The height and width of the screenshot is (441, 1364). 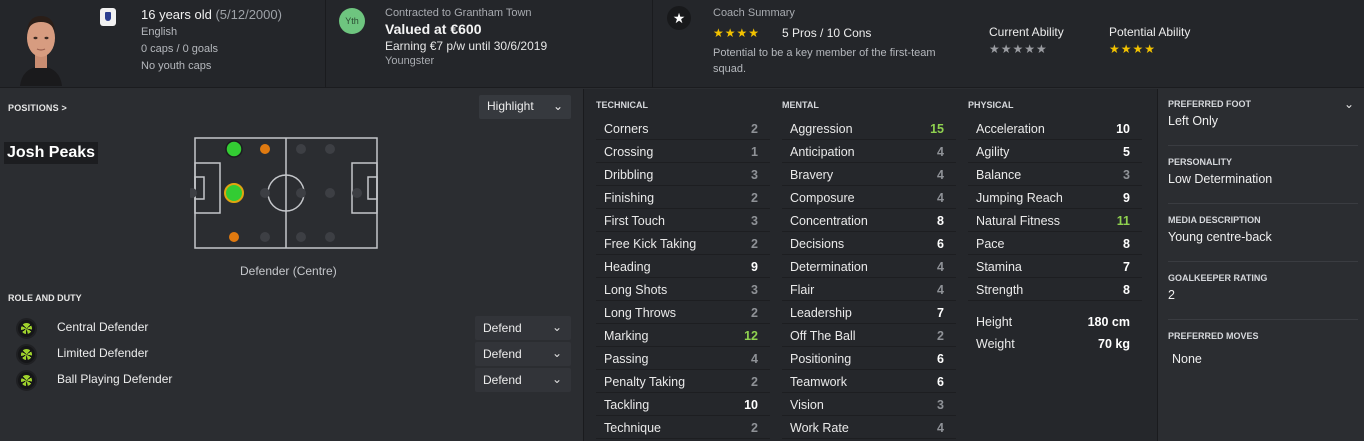 What do you see at coordinates (626, 336) in the screenshot?
I see `attribute-name: Marking` at bounding box center [626, 336].